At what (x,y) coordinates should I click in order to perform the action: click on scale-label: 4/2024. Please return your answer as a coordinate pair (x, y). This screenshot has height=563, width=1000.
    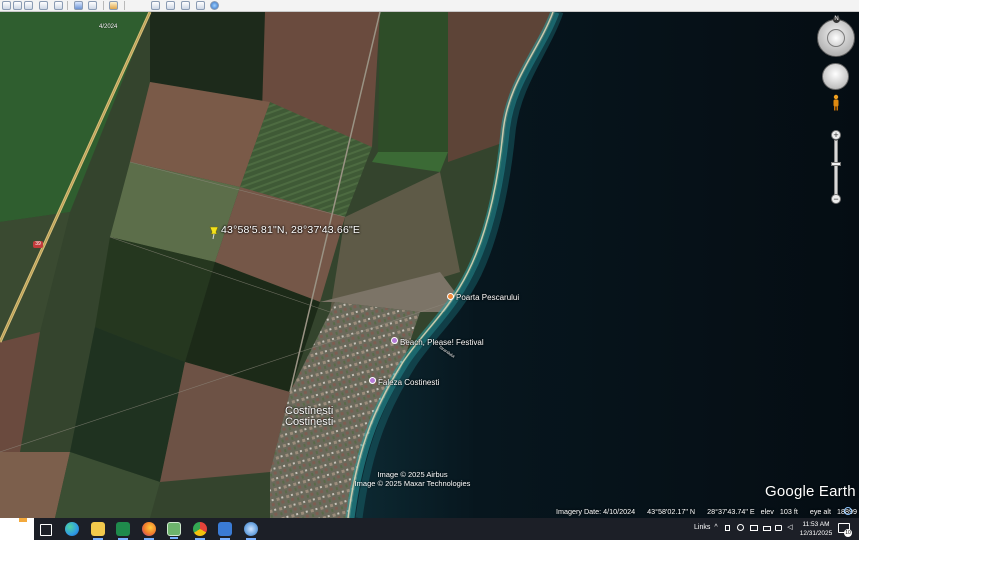
    Looking at the image, I should click on (108, 27).